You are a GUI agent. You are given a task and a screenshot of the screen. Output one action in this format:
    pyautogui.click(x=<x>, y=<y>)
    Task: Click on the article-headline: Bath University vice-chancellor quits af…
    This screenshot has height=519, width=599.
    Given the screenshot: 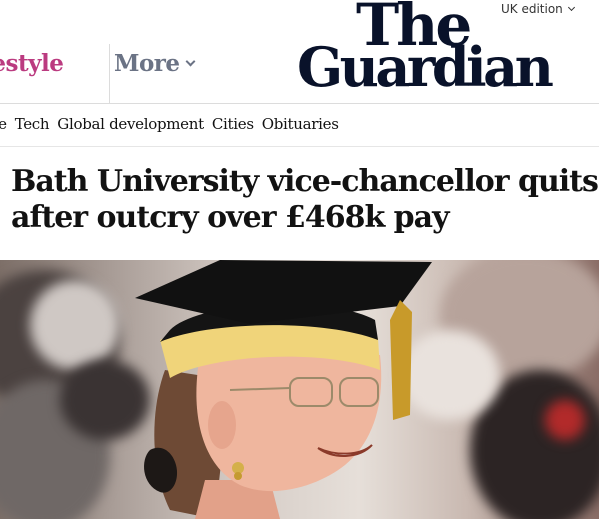 What is the action you would take?
    pyautogui.click(x=305, y=199)
    